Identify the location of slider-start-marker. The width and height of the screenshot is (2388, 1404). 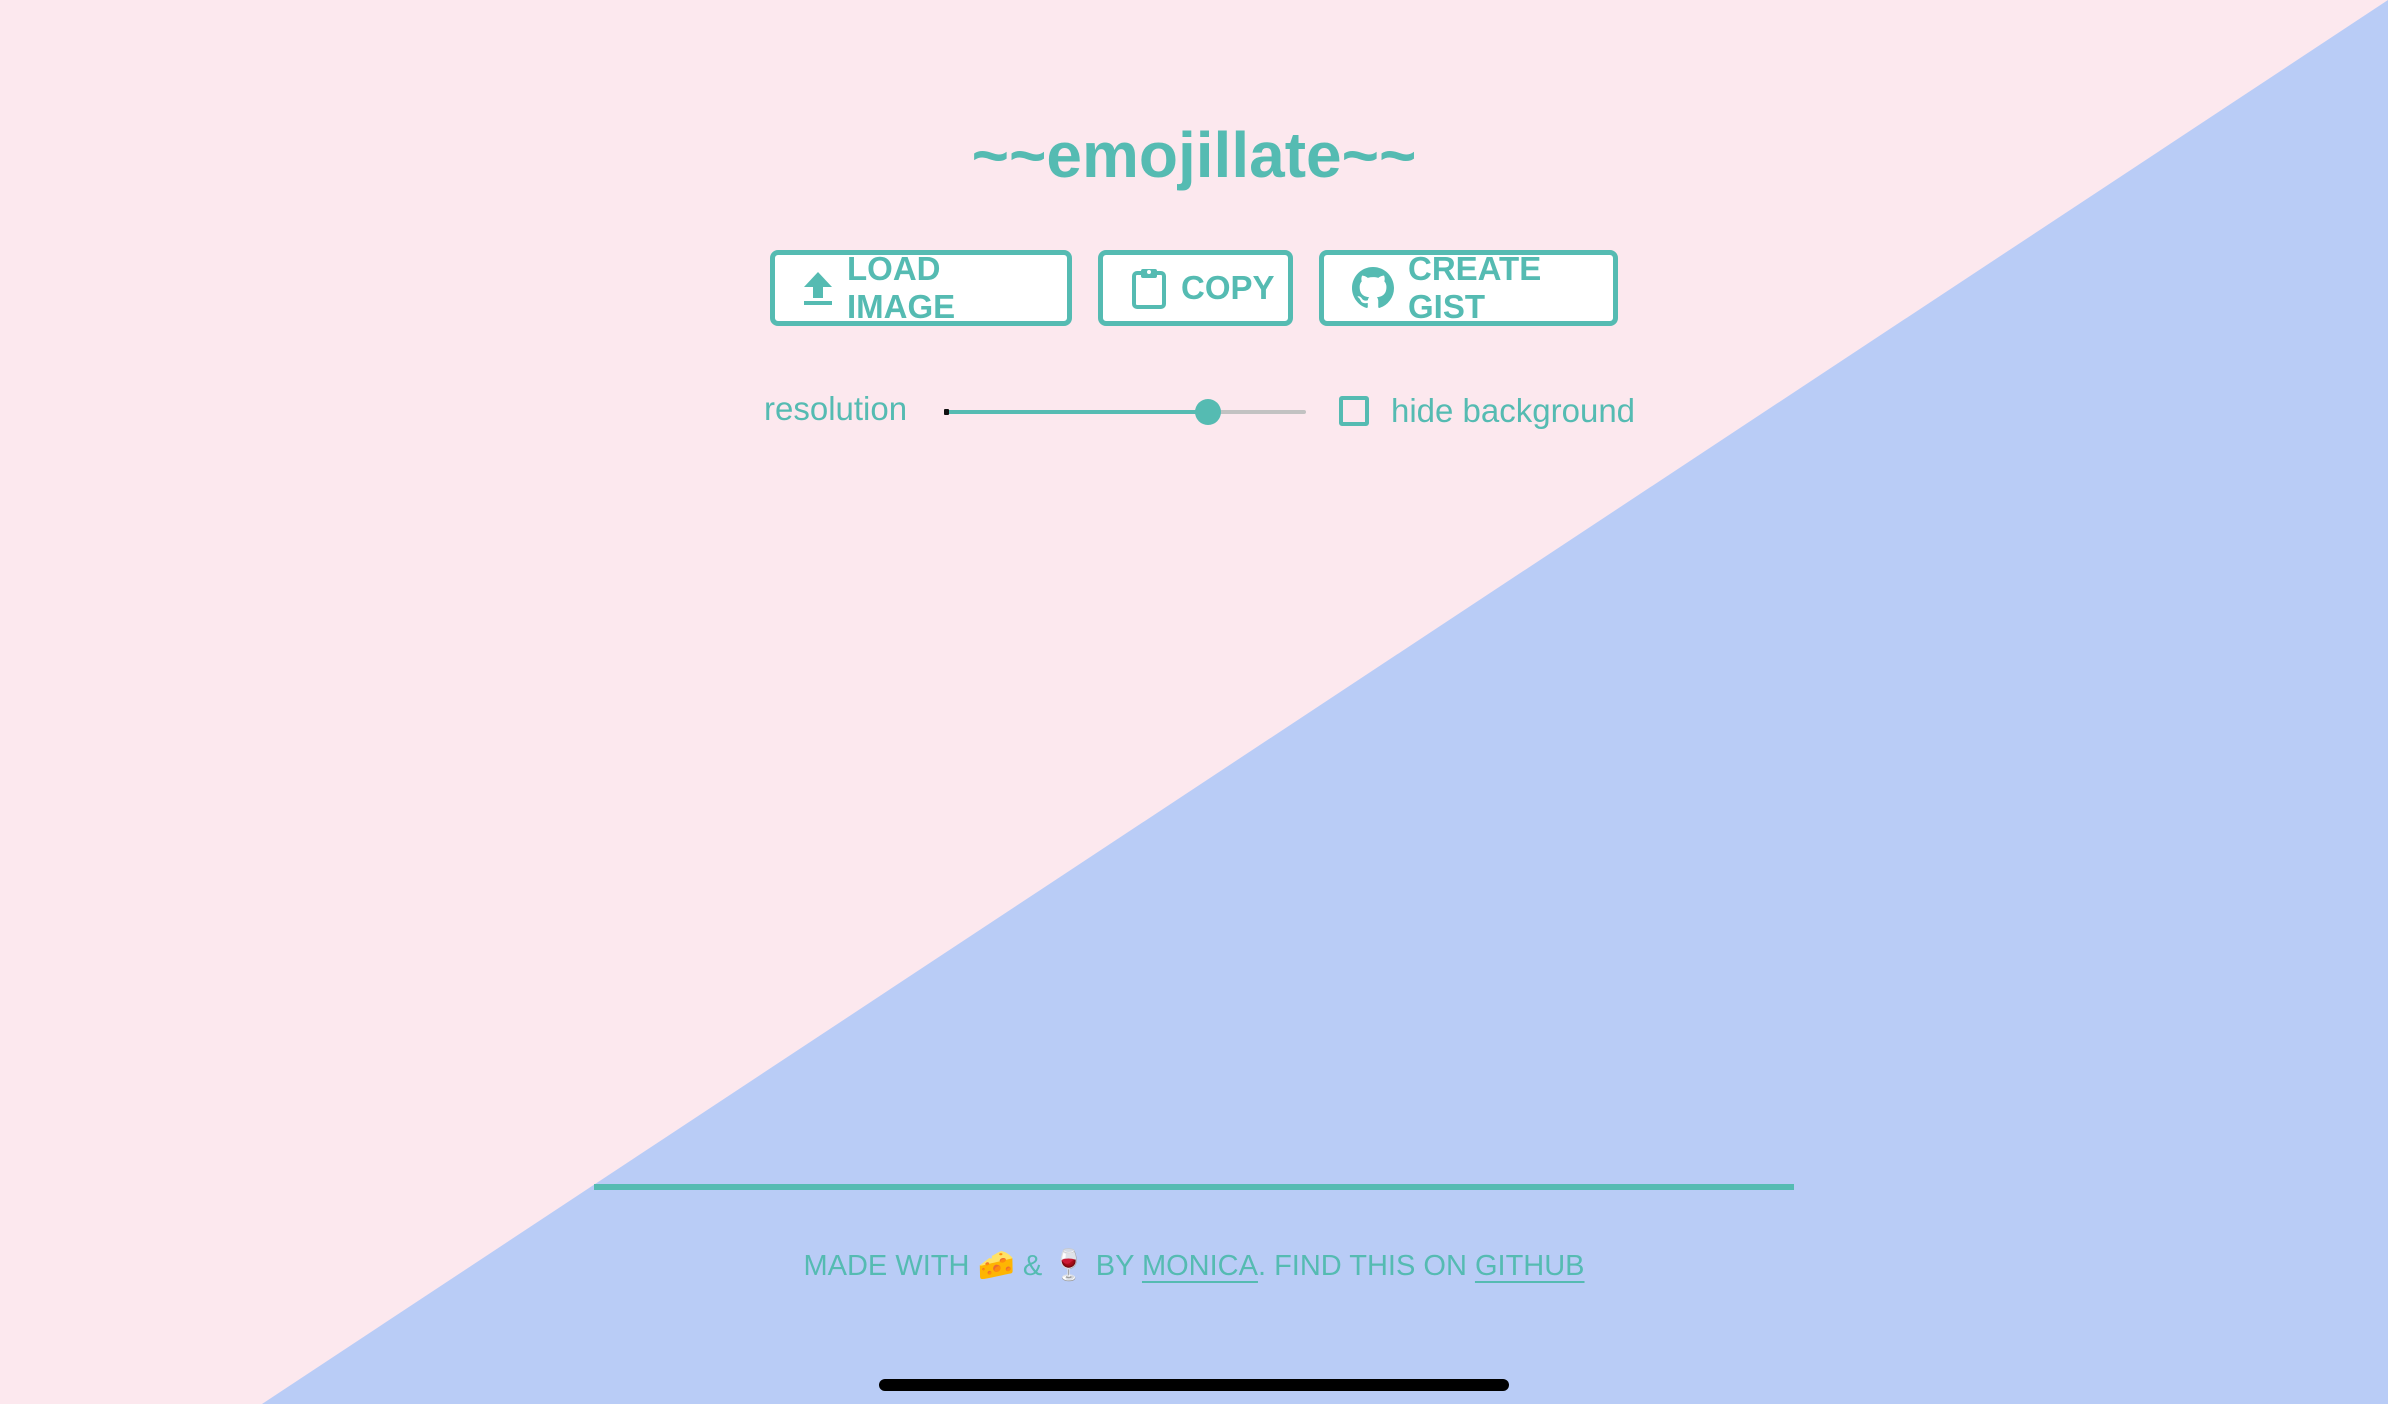
(946, 412).